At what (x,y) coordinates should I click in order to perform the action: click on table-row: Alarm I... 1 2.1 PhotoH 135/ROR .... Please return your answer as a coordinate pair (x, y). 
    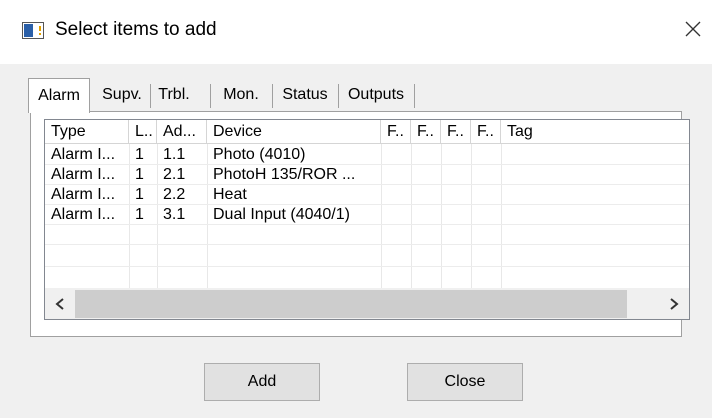
    Looking at the image, I should click on (367, 175).